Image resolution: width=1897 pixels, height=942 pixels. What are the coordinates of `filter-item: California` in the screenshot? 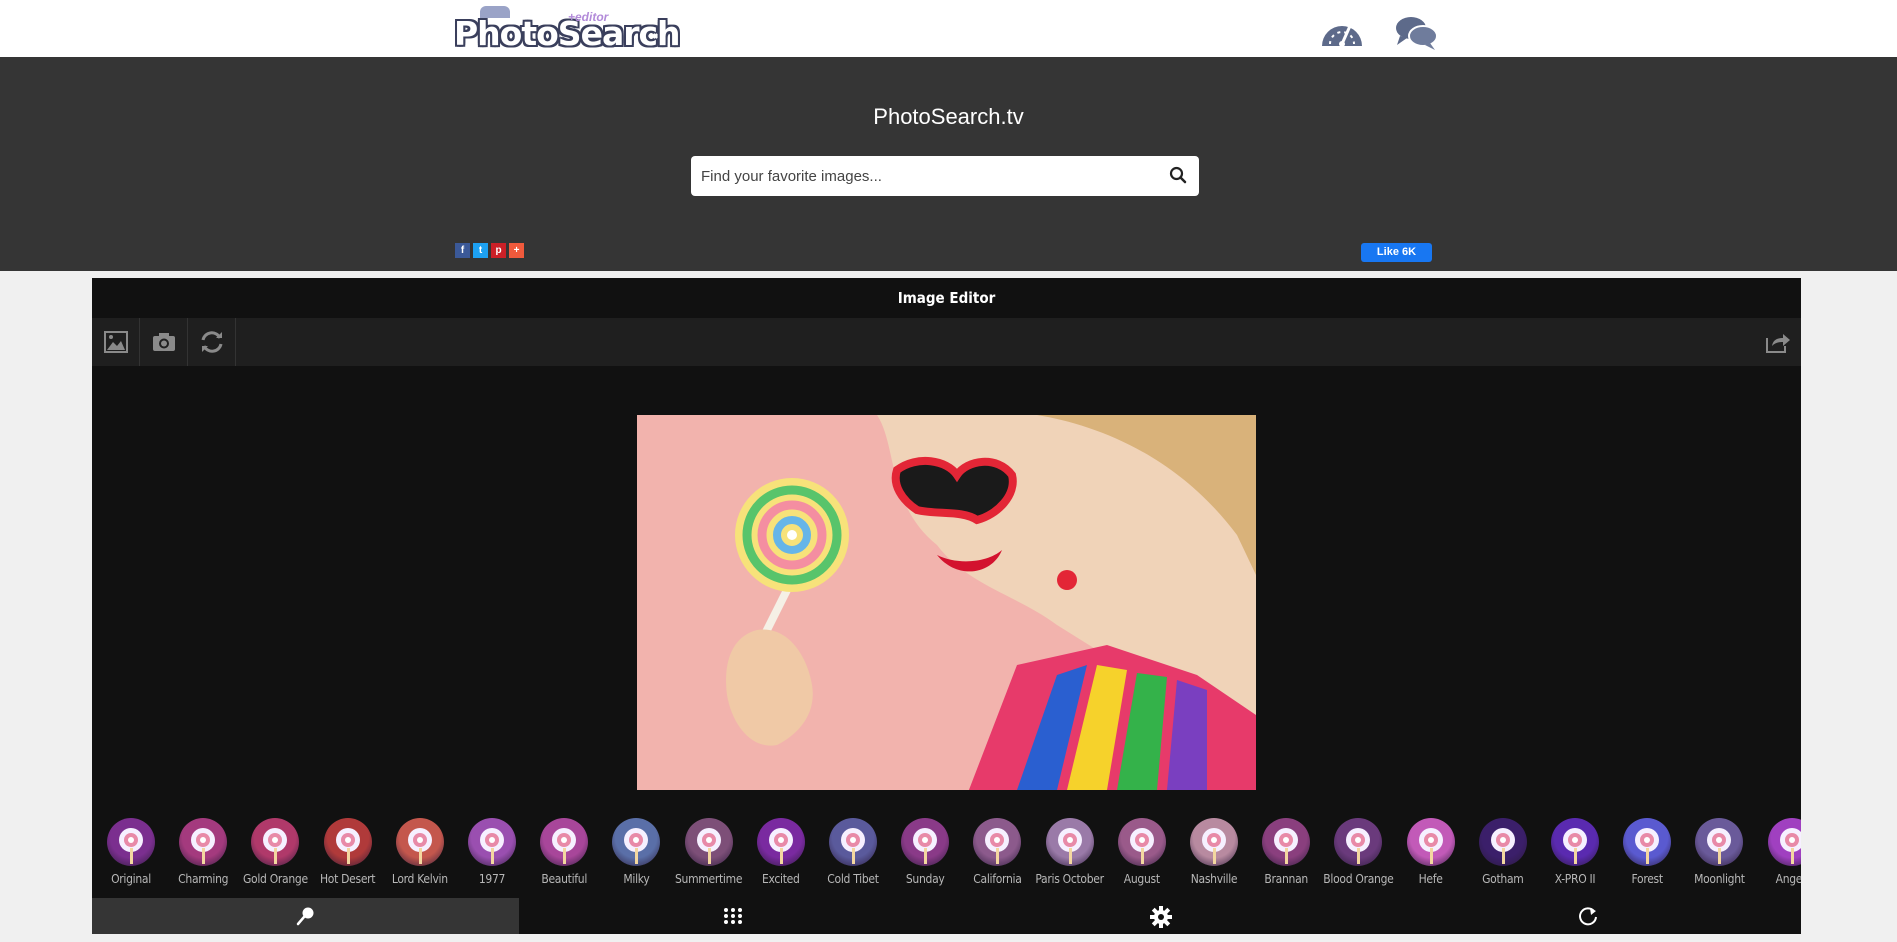 It's located at (997, 849).